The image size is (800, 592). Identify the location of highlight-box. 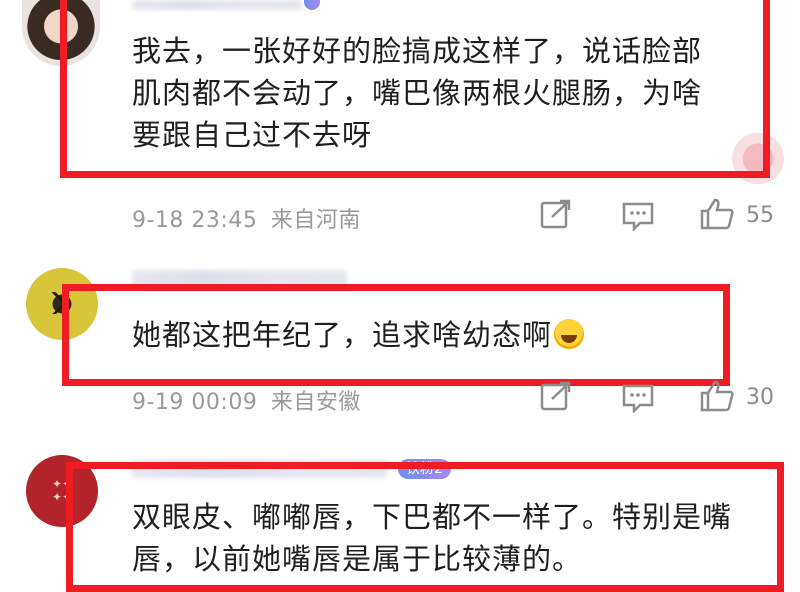
(396, 335).